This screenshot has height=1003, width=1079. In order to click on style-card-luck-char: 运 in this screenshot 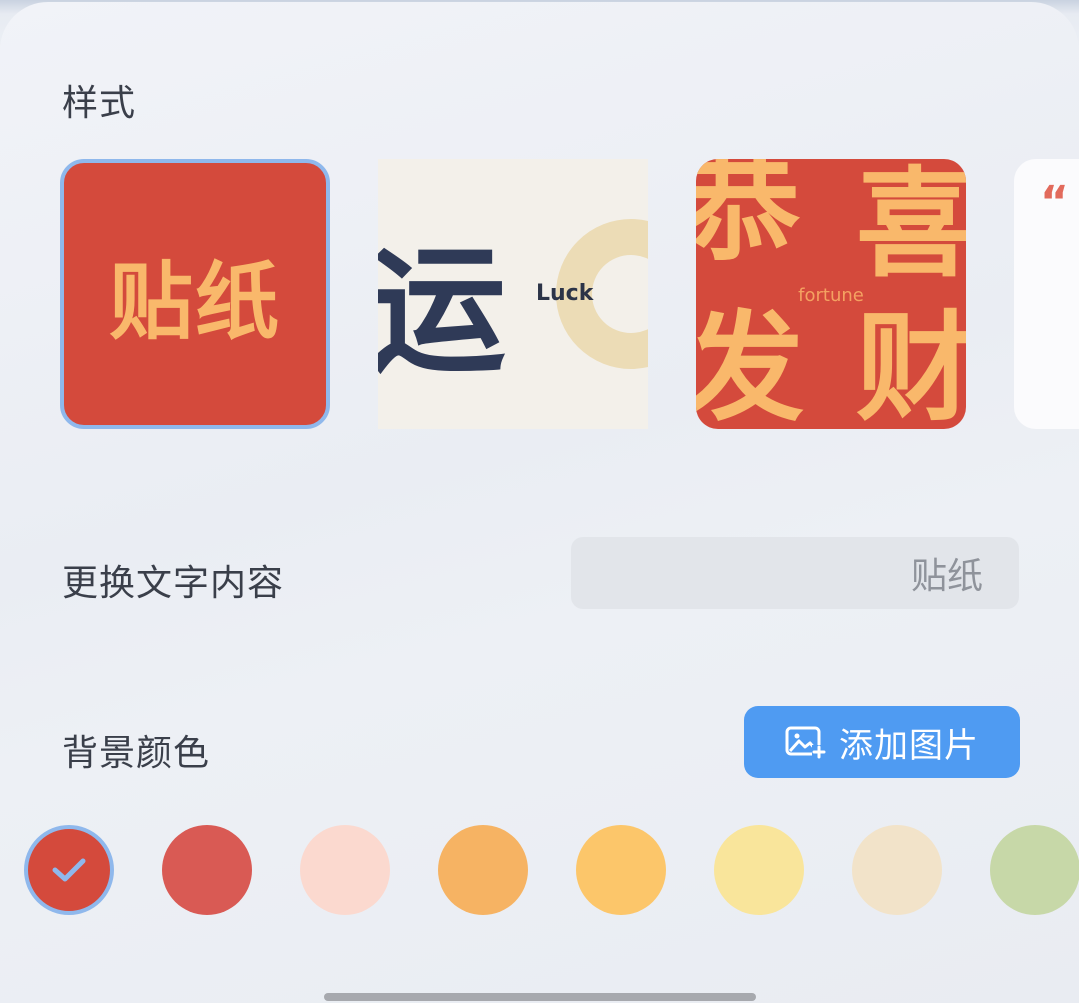, I will do `click(442, 311)`.